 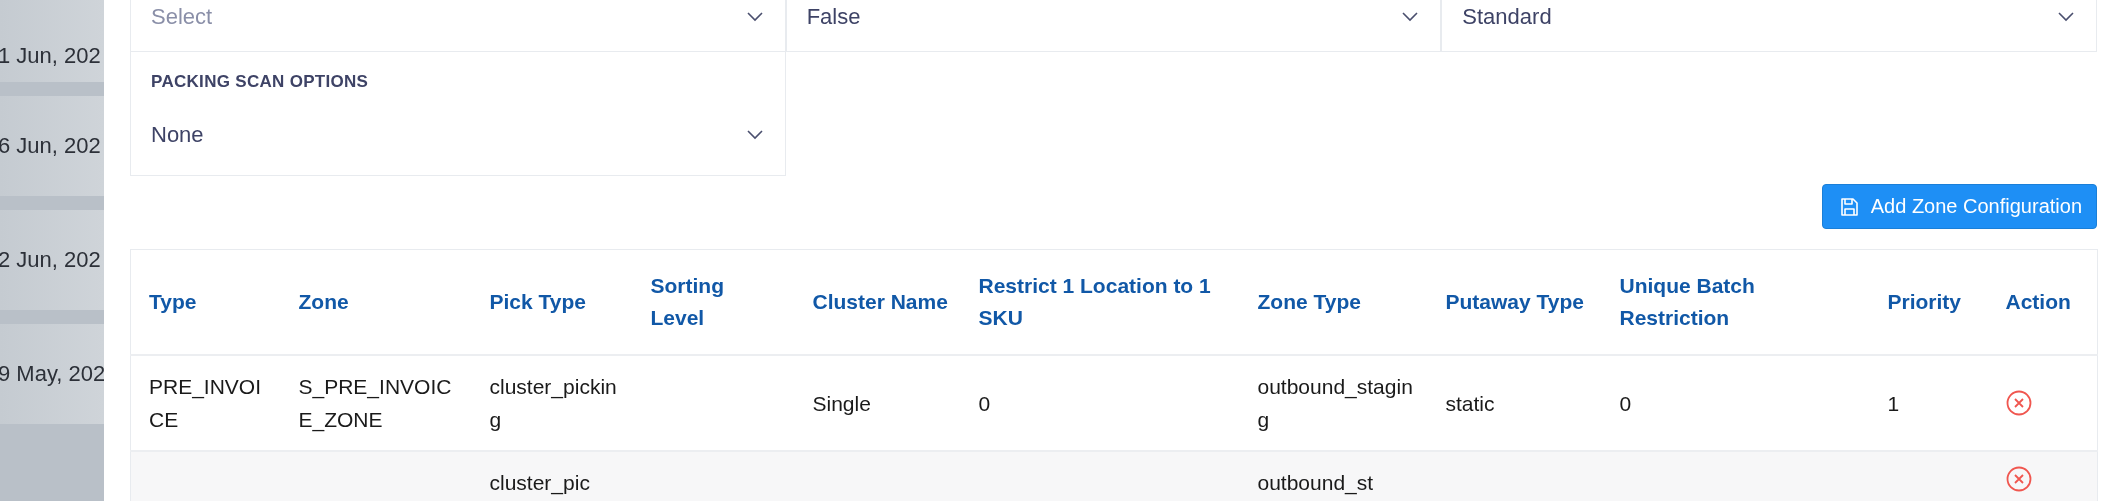 I want to click on table-cell: static, so click(x=1470, y=403).